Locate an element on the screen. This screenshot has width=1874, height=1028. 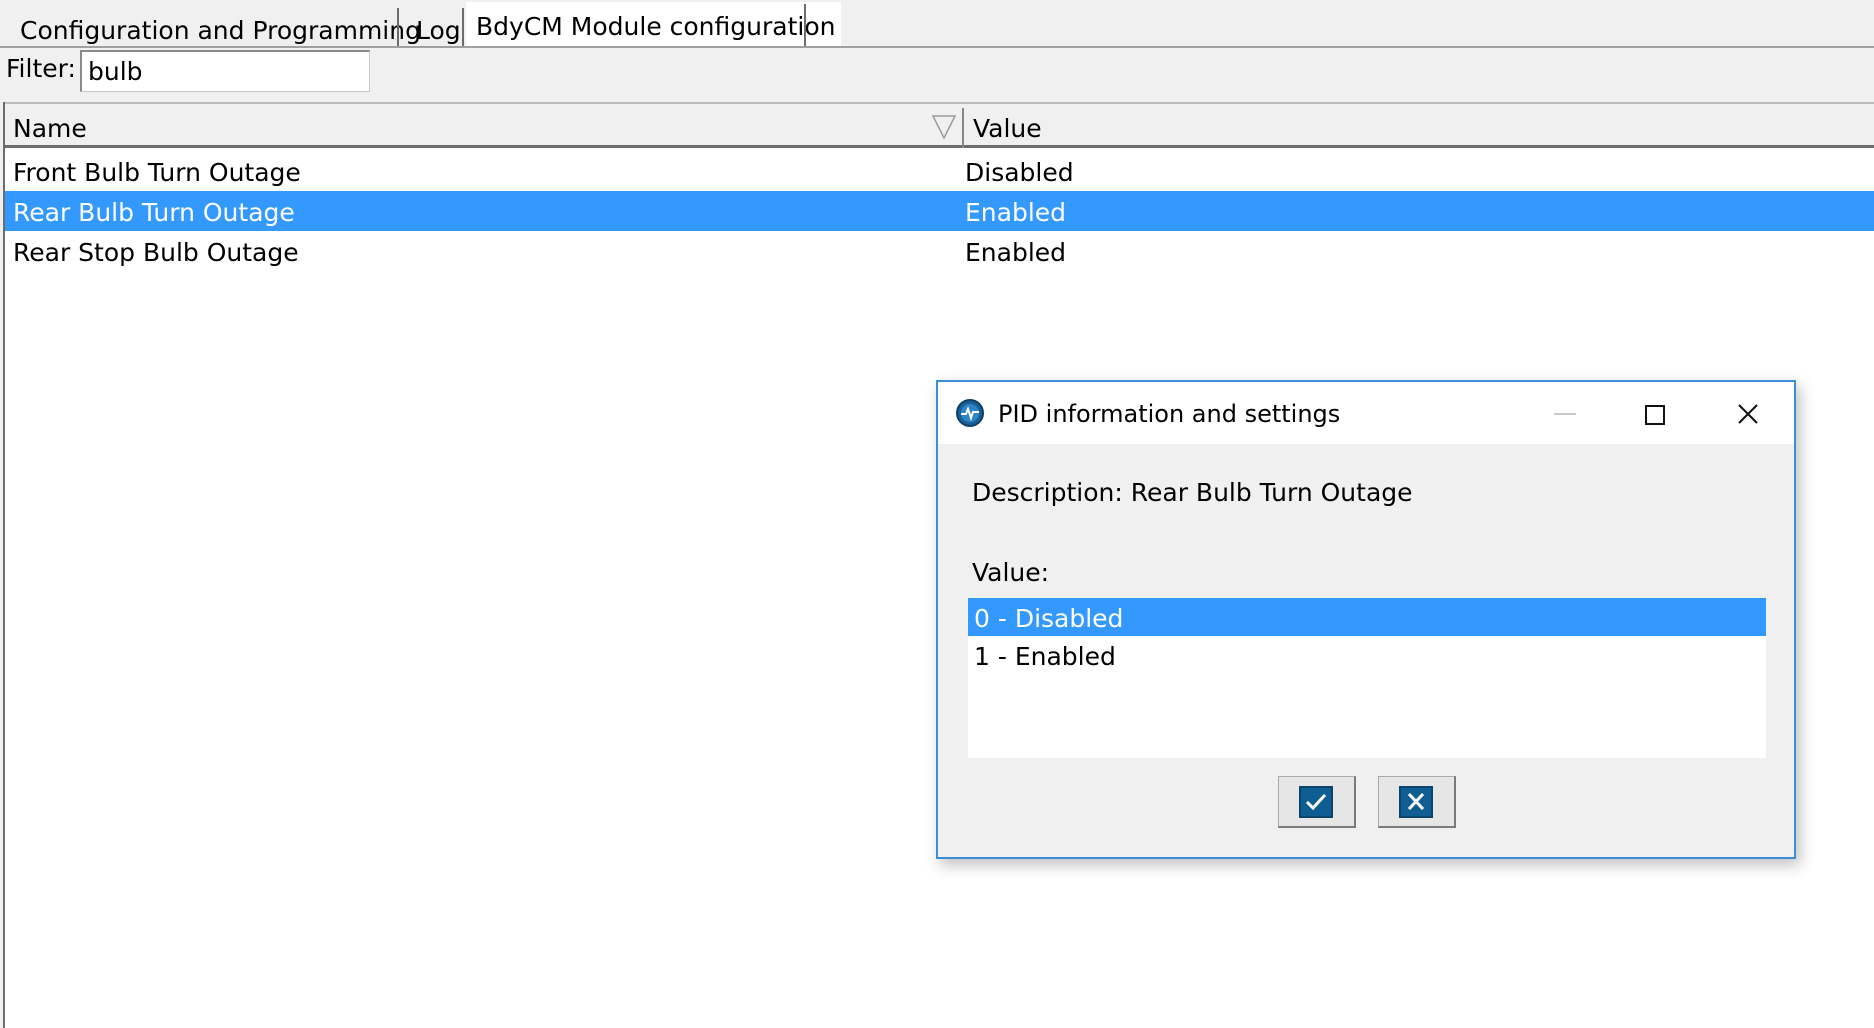
ok-button is located at coordinates (1317, 802).